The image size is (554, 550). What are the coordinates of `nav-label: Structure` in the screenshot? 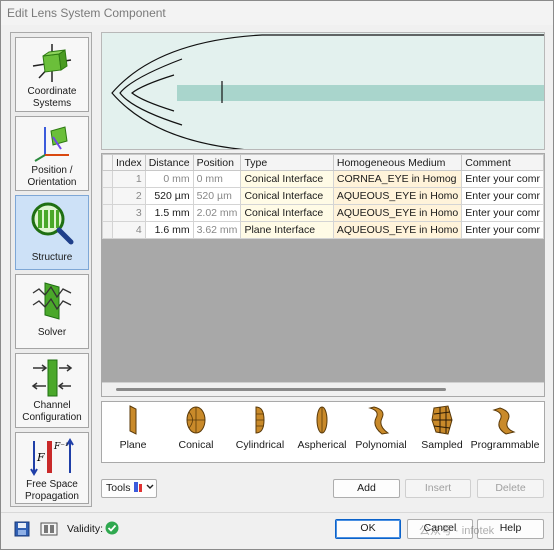 It's located at (52, 257).